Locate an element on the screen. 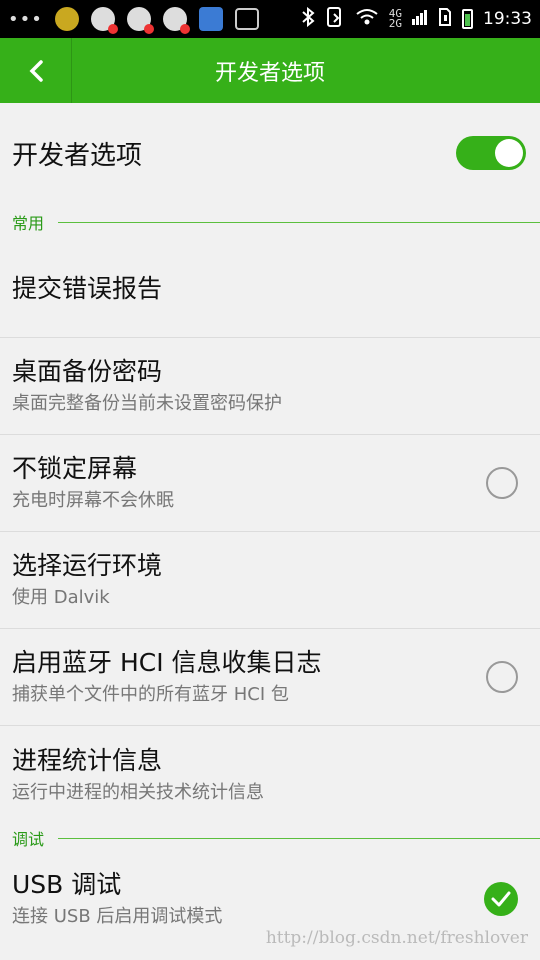  bluetooth-hci-checkbox is located at coordinates (502, 677).